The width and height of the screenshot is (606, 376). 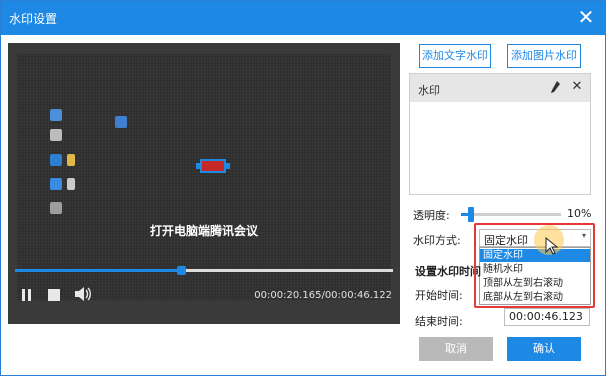 I want to click on time-display: 00:00:20.165/00:00:46.122, so click(x=323, y=295).